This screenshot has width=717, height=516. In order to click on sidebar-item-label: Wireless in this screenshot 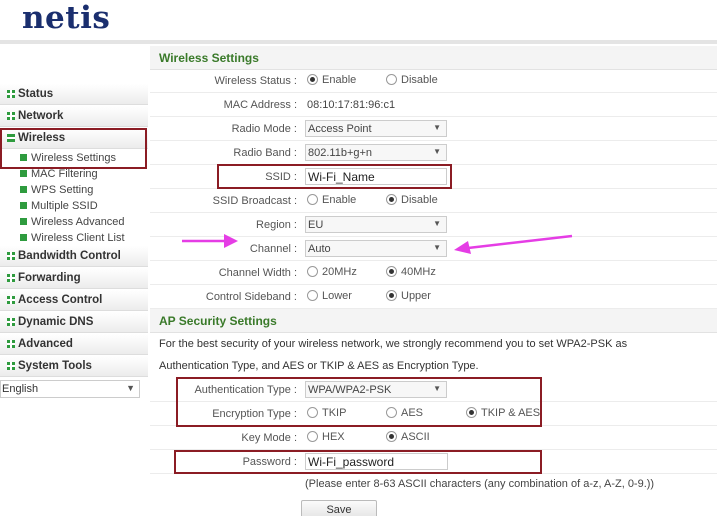, I will do `click(42, 138)`.